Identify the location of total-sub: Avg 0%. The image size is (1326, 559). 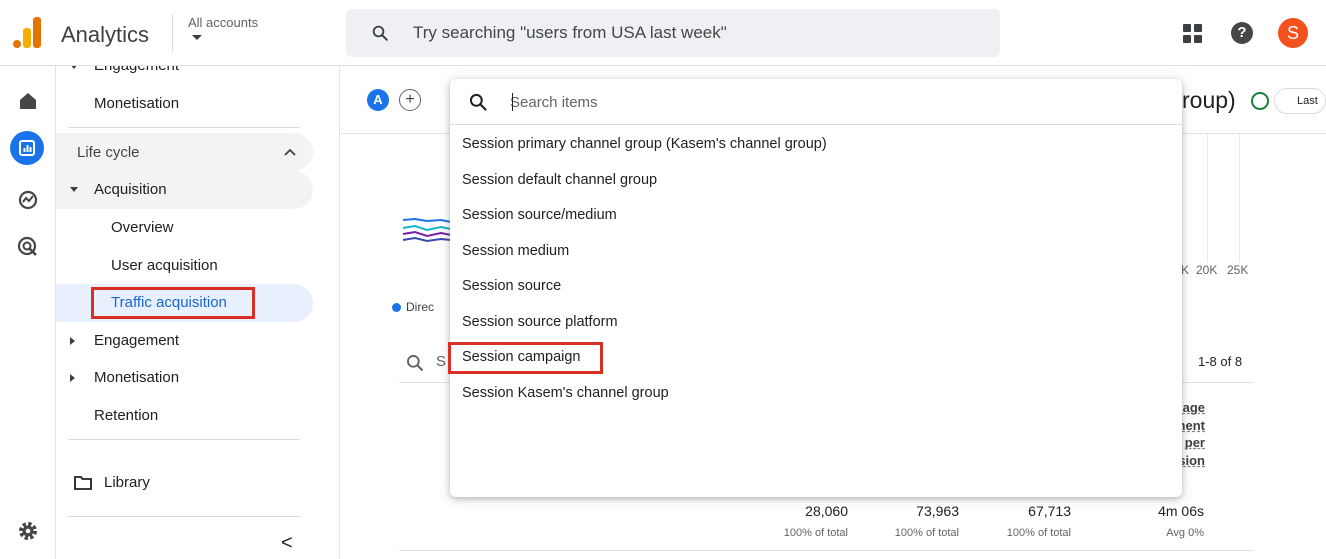
(1185, 533).